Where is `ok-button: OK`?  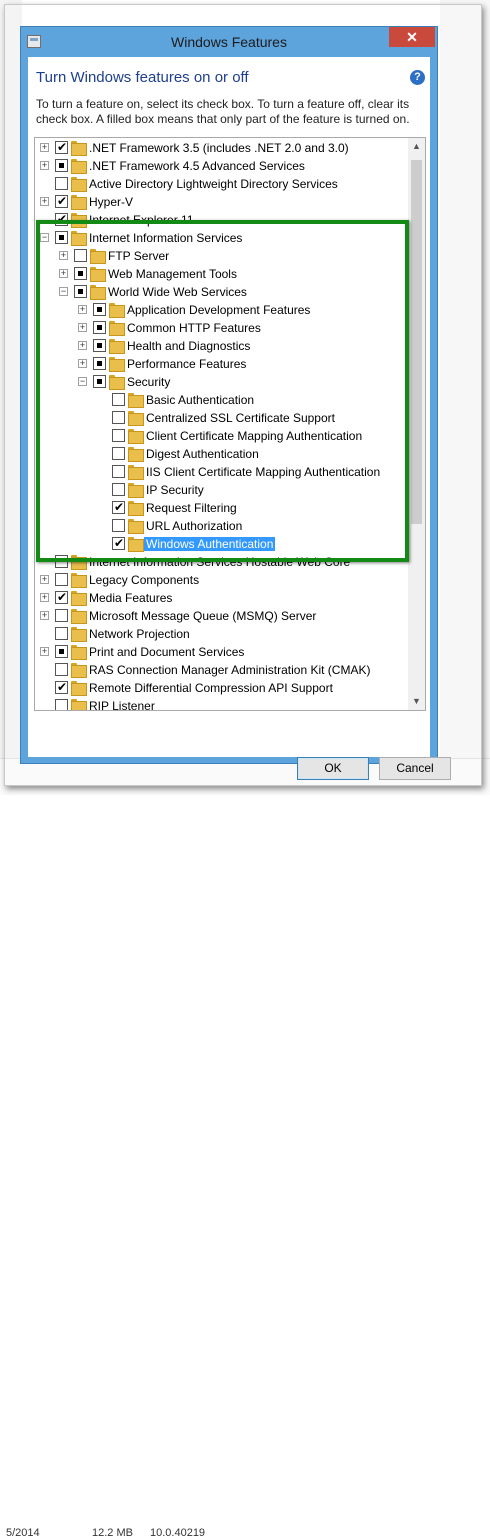 ok-button: OK is located at coordinates (333, 768).